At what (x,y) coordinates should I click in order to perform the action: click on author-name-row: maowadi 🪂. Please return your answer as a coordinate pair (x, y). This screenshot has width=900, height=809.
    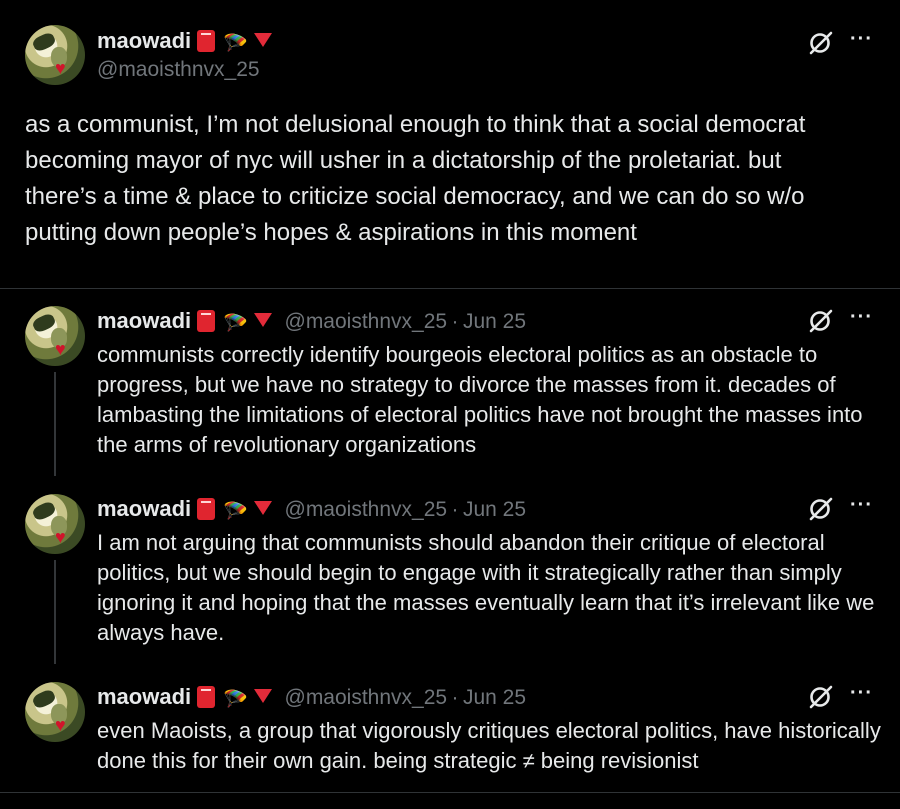
    Looking at the image, I should click on (185, 42).